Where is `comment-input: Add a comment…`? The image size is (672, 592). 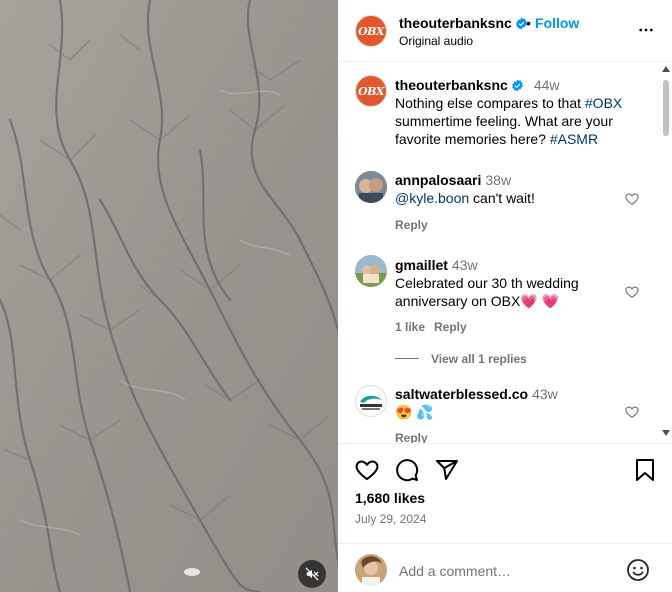 comment-input: Add a comment… is located at coordinates (455, 571).